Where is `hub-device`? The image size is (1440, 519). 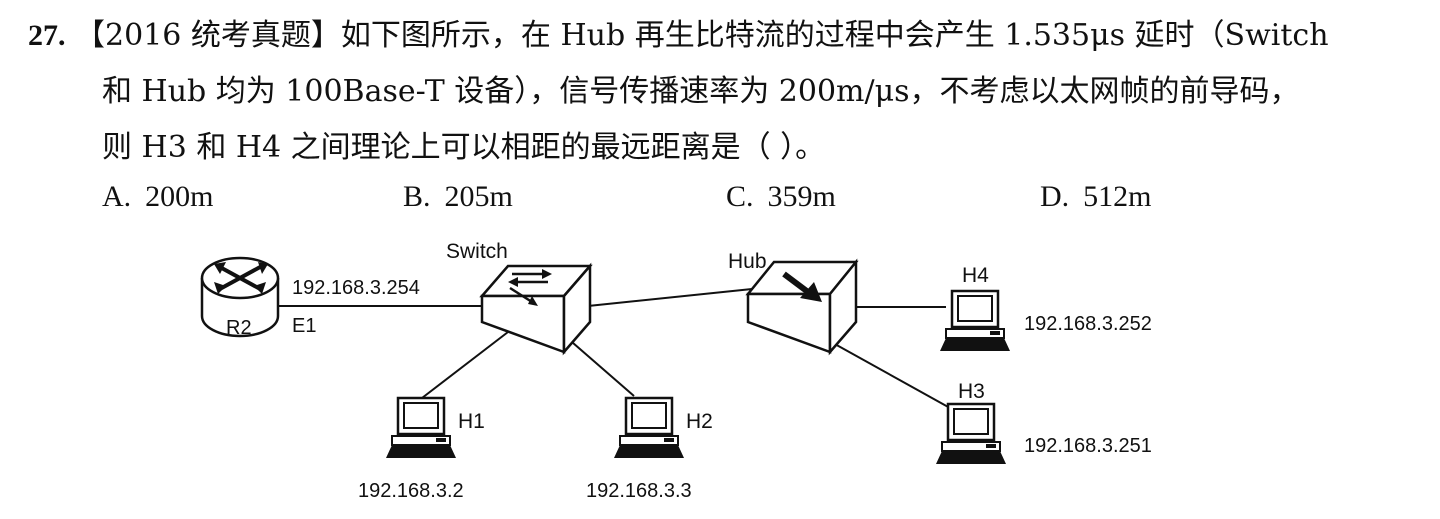
hub-device is located at coordinates (802, 307).